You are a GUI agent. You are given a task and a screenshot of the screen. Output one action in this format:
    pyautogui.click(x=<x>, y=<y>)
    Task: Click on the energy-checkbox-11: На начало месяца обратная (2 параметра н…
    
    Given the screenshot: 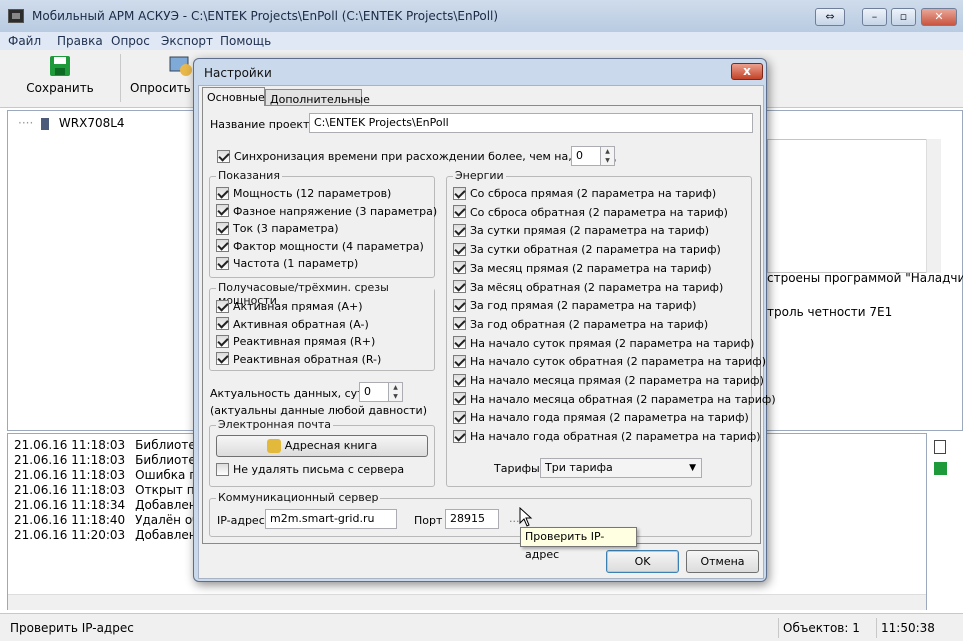 What is the action you would take?
    pyautogui.click(x=614, y=400)
    